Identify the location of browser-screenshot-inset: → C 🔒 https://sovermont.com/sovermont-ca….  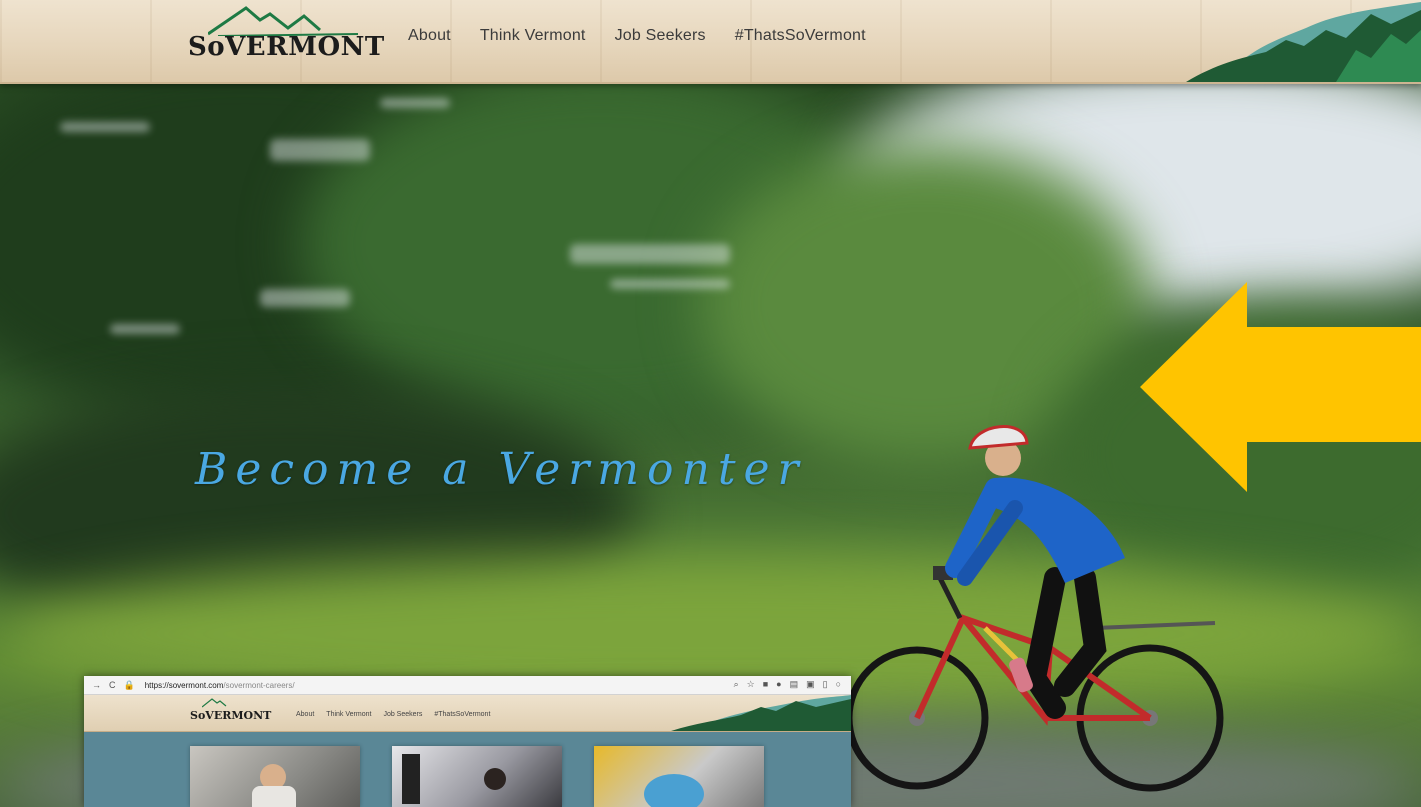
(467, 741).